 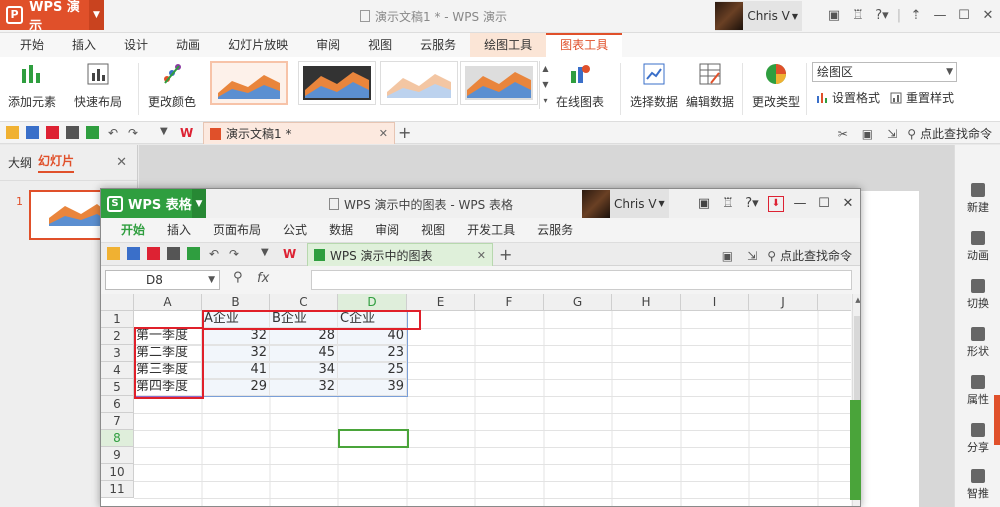 What do you see at coordinates (776, 85) in the screenshot?
I see `change-type-button: 更改类型` at bounding box center [776, 85].